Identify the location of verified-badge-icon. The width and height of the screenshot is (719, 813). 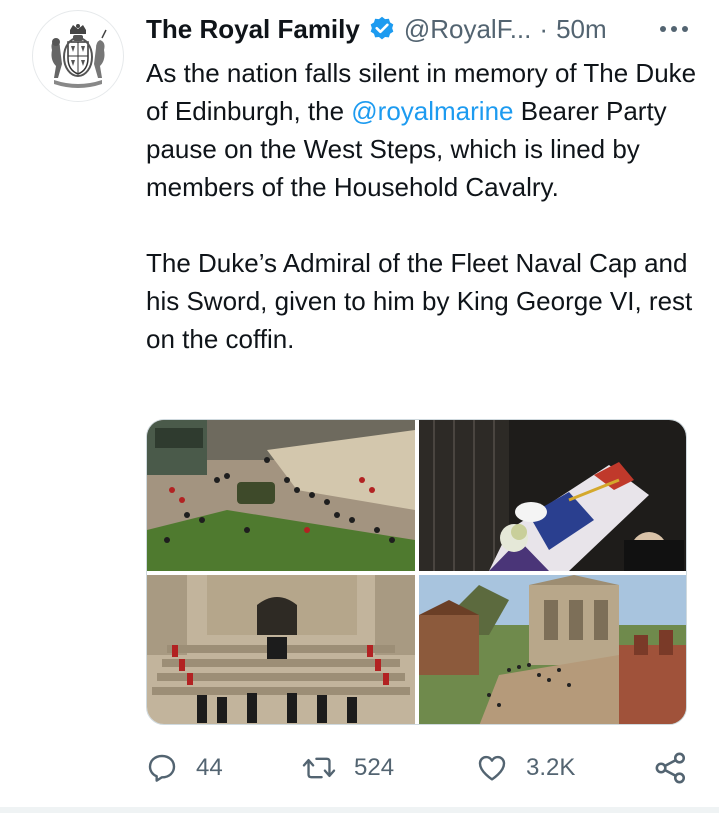
(382, 29).